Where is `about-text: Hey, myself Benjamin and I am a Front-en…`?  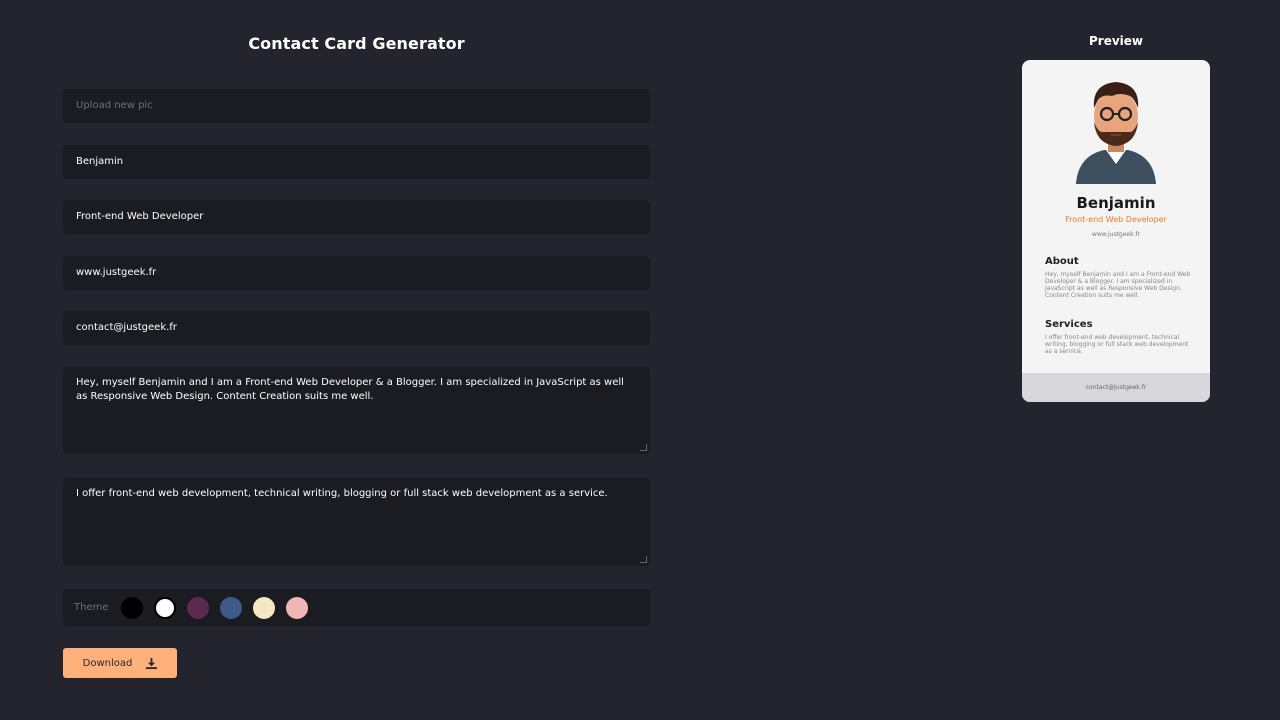 about-text: Hey, myself Benjamin and I am a Front-en… is located at coordinates (1118, 285).